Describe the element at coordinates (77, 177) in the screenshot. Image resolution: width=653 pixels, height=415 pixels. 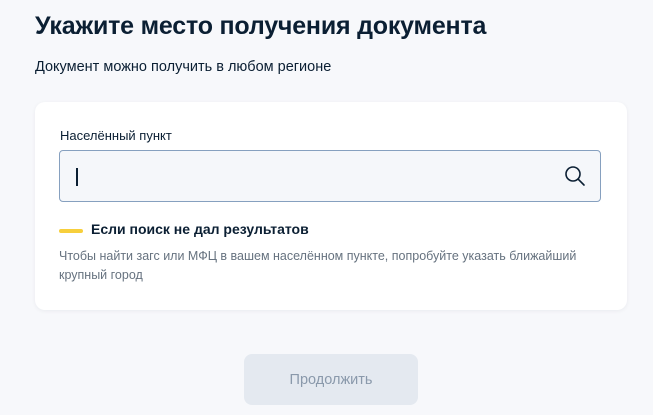
I see `text-cursor` at that location.